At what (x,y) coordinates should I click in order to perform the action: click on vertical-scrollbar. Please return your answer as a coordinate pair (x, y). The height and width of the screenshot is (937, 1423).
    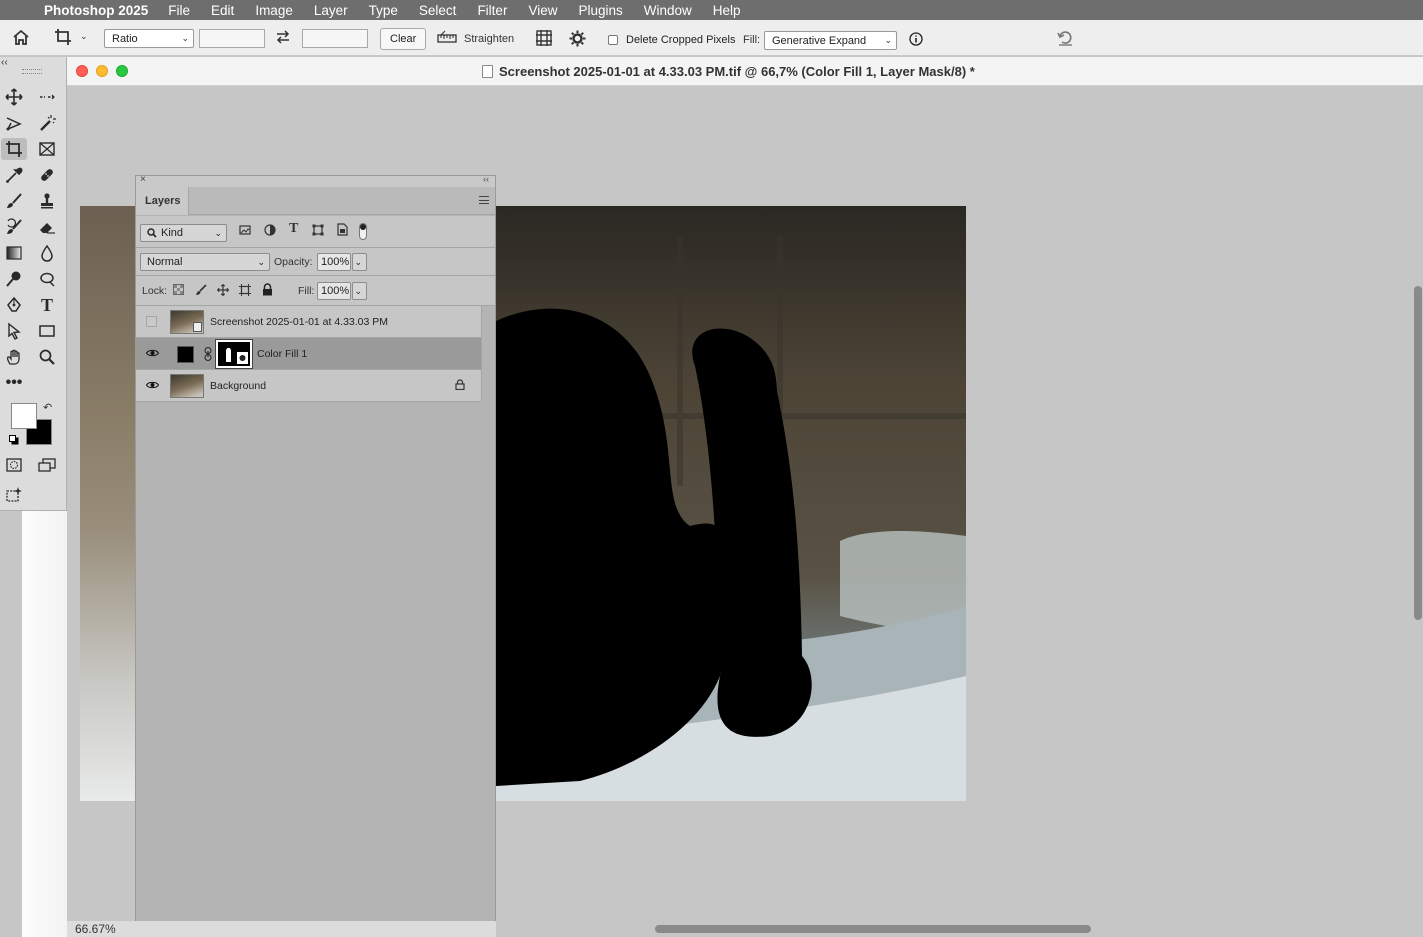
    Looking at the image, I should click on (1418, 453).